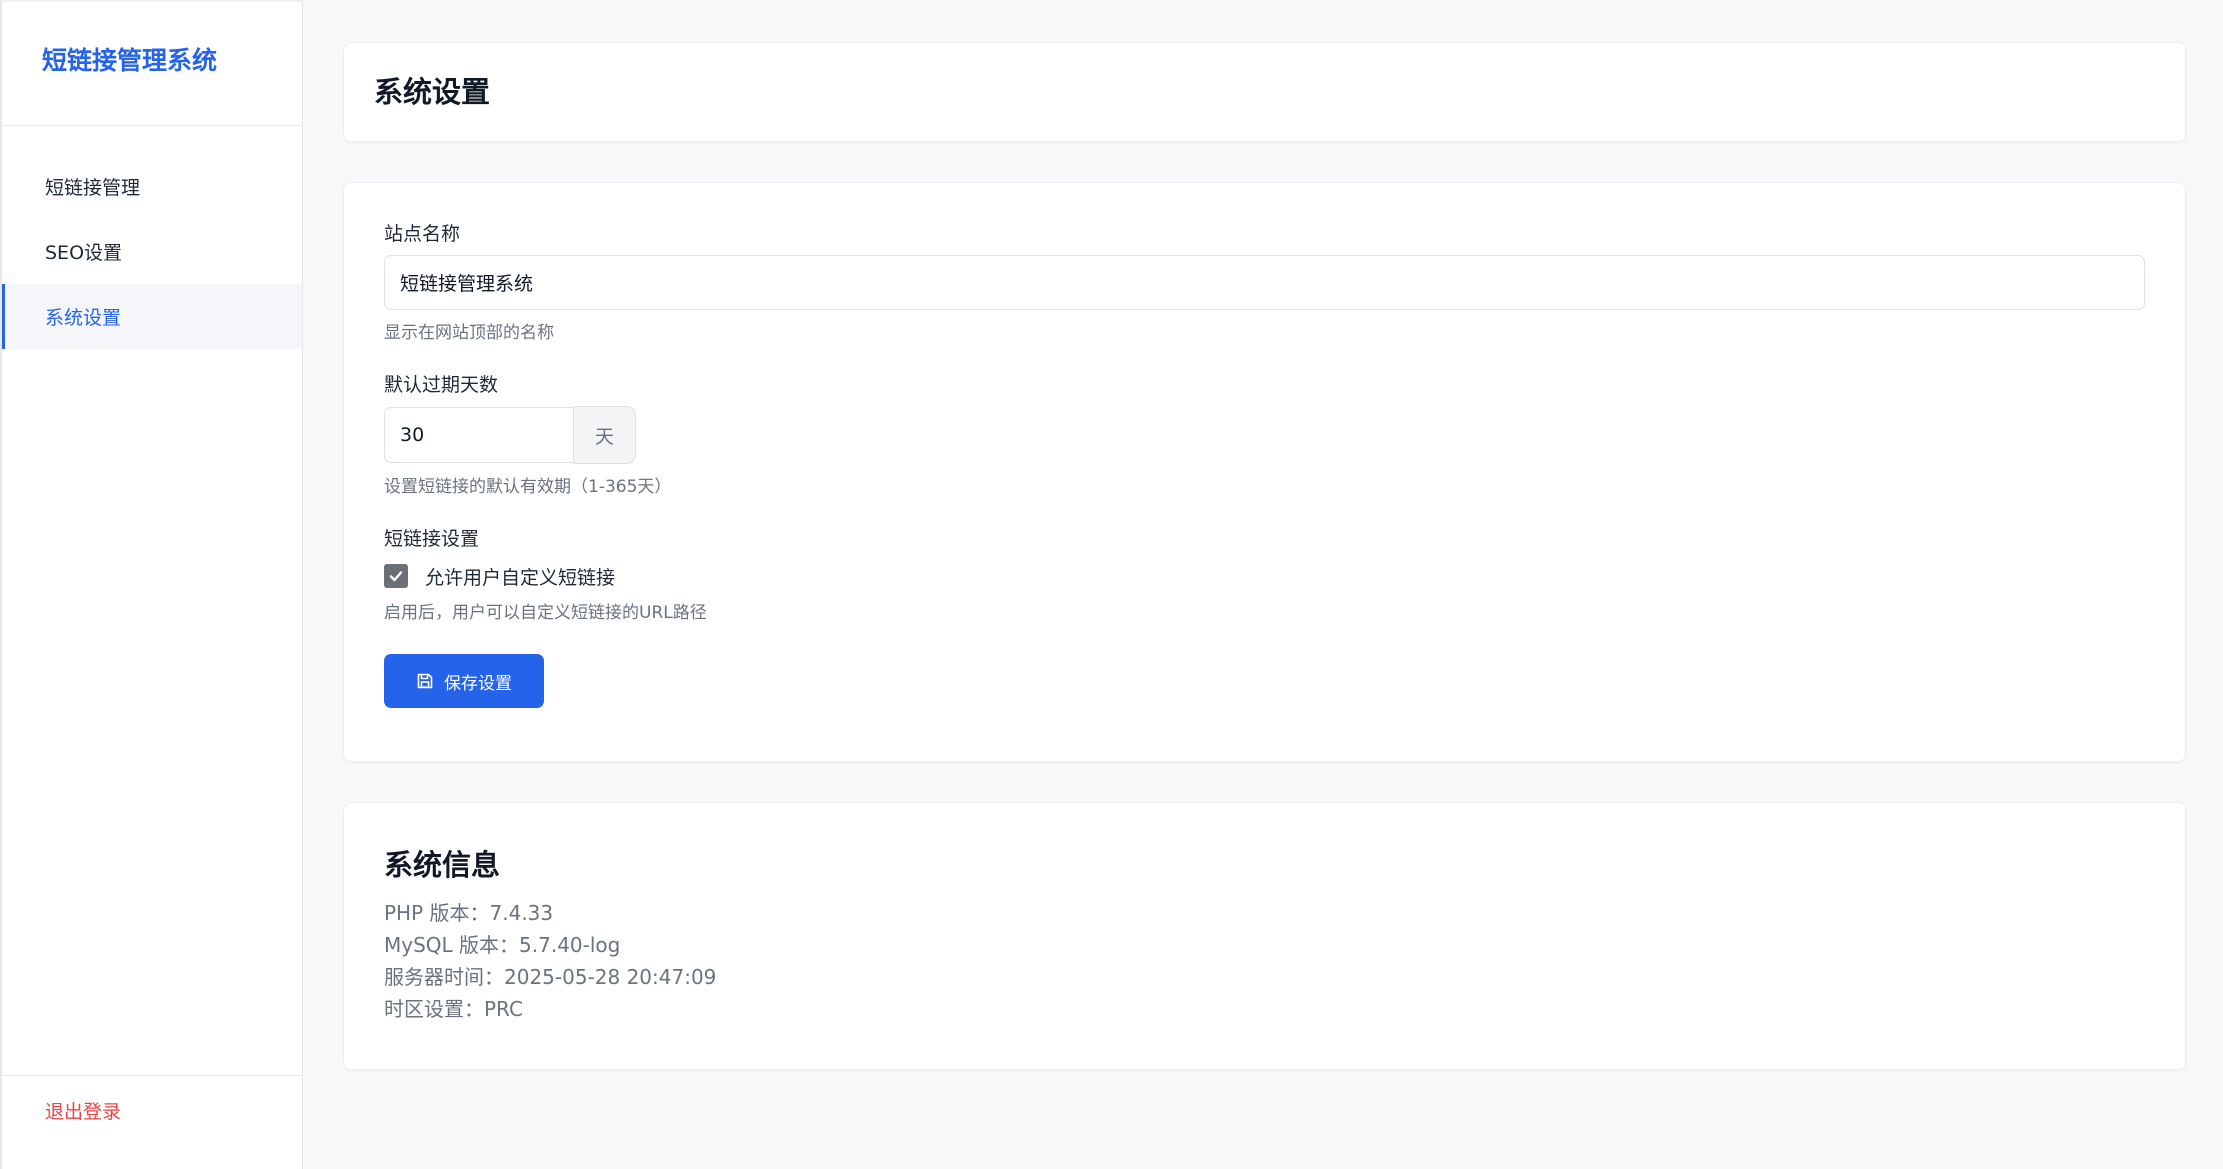 This screenshot has height=1169, width=2223. What do you see at coordinates (152, 316) in the screenshot?
I see `sidebar-item-system-settings: 系统设置` at bounding box center [152, 316].